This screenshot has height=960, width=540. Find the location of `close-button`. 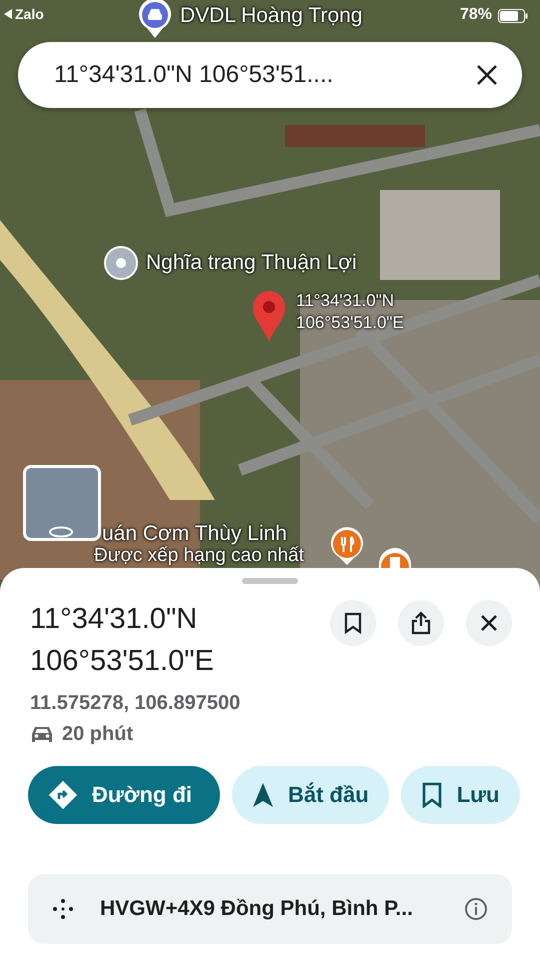

close-button is located at coordinates (489, 623).